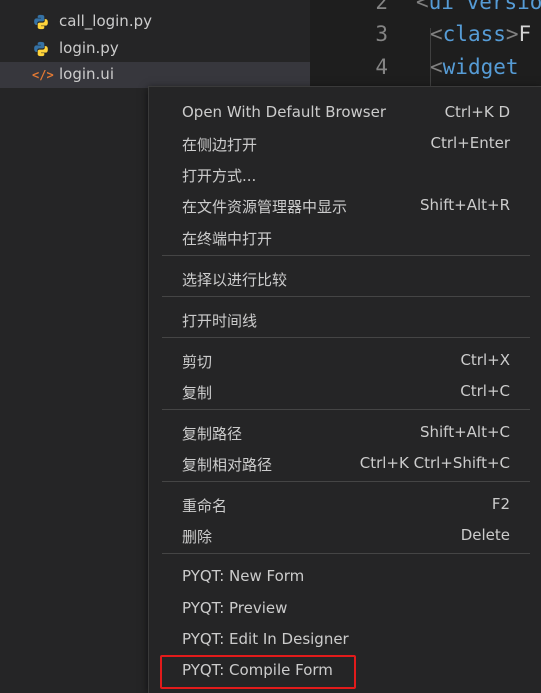 The image size is (541, 693). I want to click on line-number: 4, so click(381, 67).